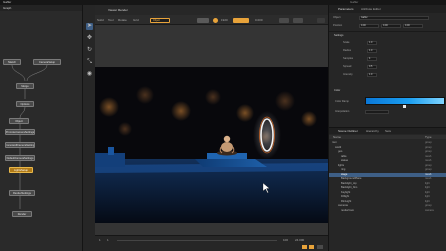 The image size is (446, 251). Describe the element at coordinates (387, 157) in the screenshot. I see `outliner-row: table mesh` at that location.